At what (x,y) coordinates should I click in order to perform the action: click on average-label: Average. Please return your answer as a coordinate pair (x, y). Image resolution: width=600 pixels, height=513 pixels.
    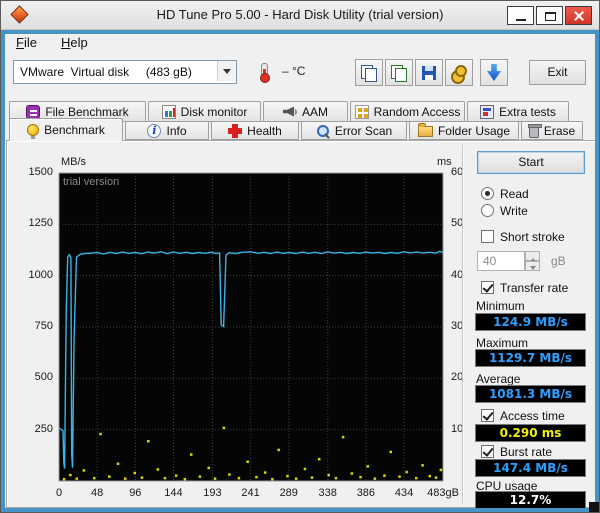
    Looking at the image, I should click on (498, 379).